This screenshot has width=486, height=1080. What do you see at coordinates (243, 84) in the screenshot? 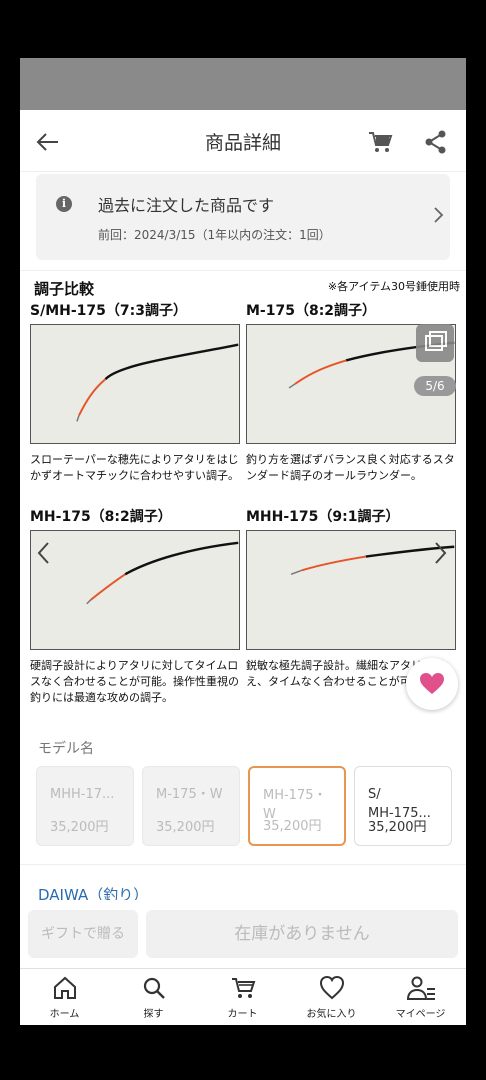
I see `status-bar` at bounding box center [243, 84].